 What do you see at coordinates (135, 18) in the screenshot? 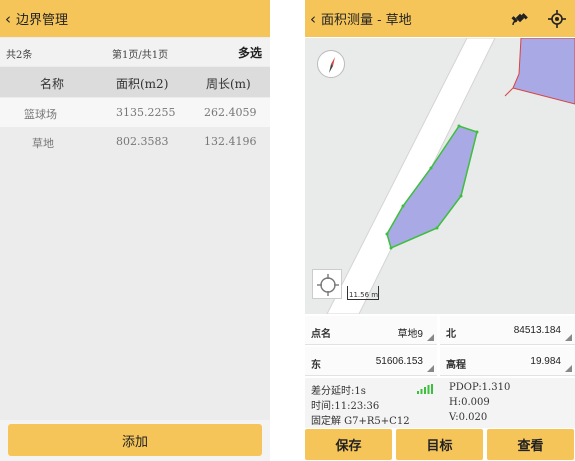
I see `header-bar: ‹ 边界管理` at bounding box center [135, 18].